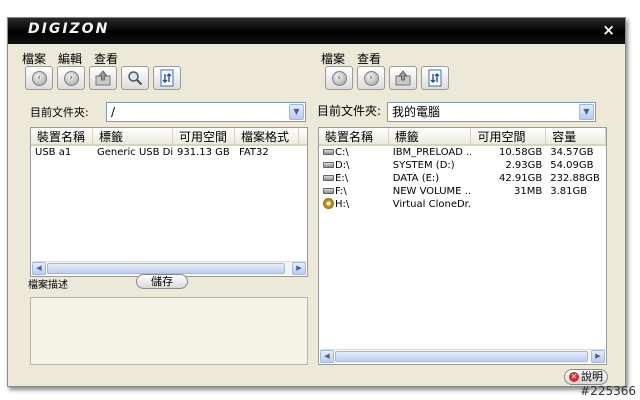 This screenshot has width=640, height=400. I want to click on left-back-button: ‹, so click(39, 78).